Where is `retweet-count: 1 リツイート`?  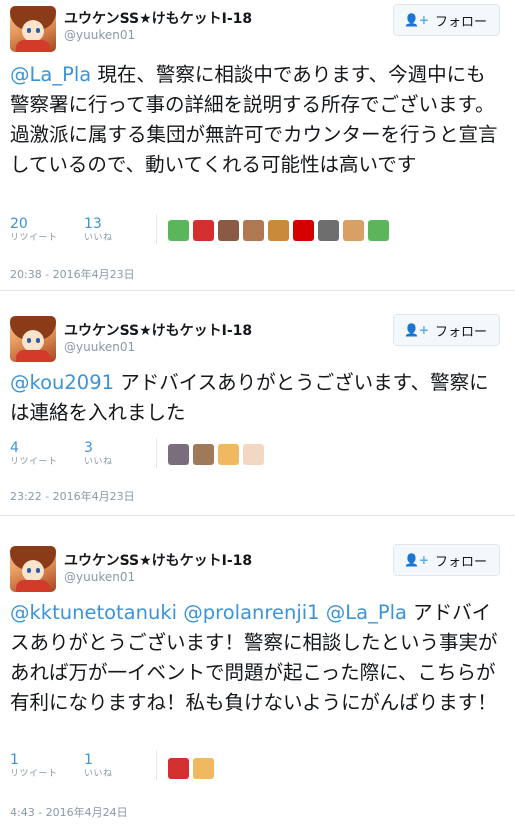
retweet-count: 1 リツイート is located at coordinates (34, 766).